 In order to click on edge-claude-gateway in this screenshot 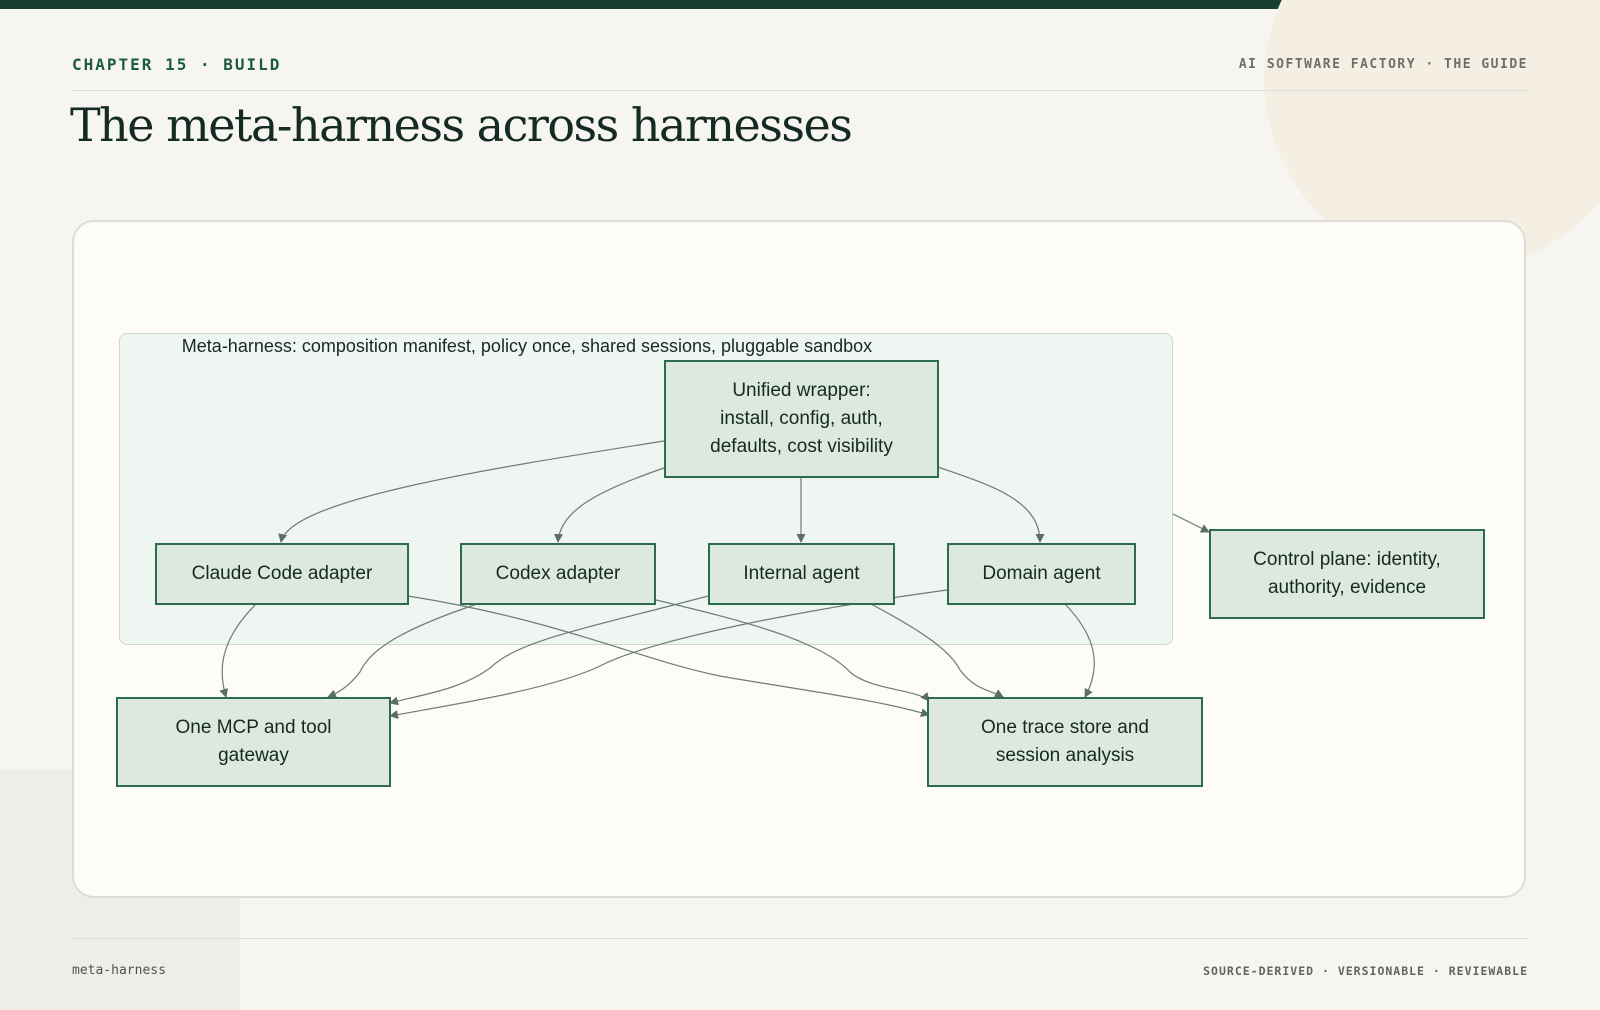, I will do `click(238, 650)`.